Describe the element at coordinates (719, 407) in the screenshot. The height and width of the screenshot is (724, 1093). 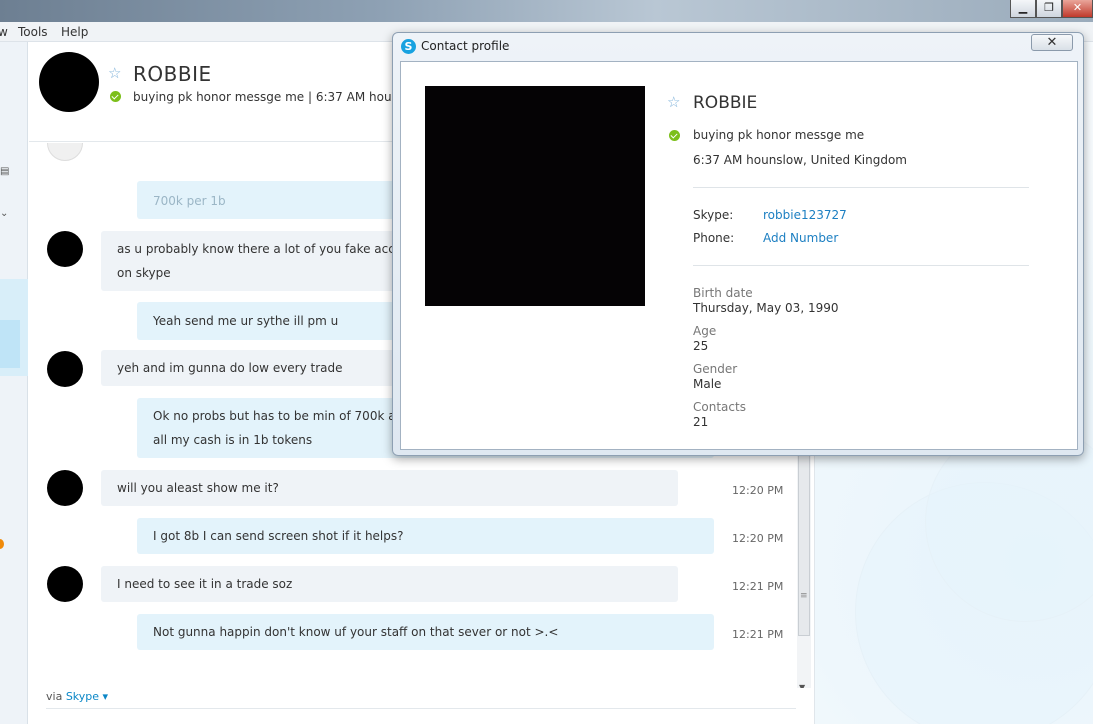
I see `contacts-label: Contacts` at that location.